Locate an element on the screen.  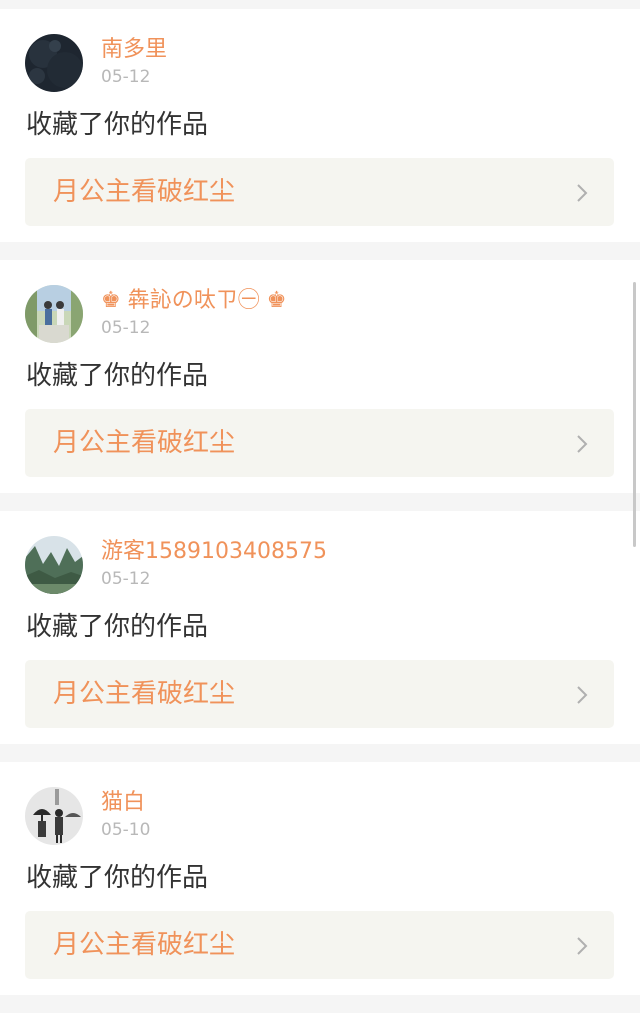
top-gap is located at coordinates (320, 4).